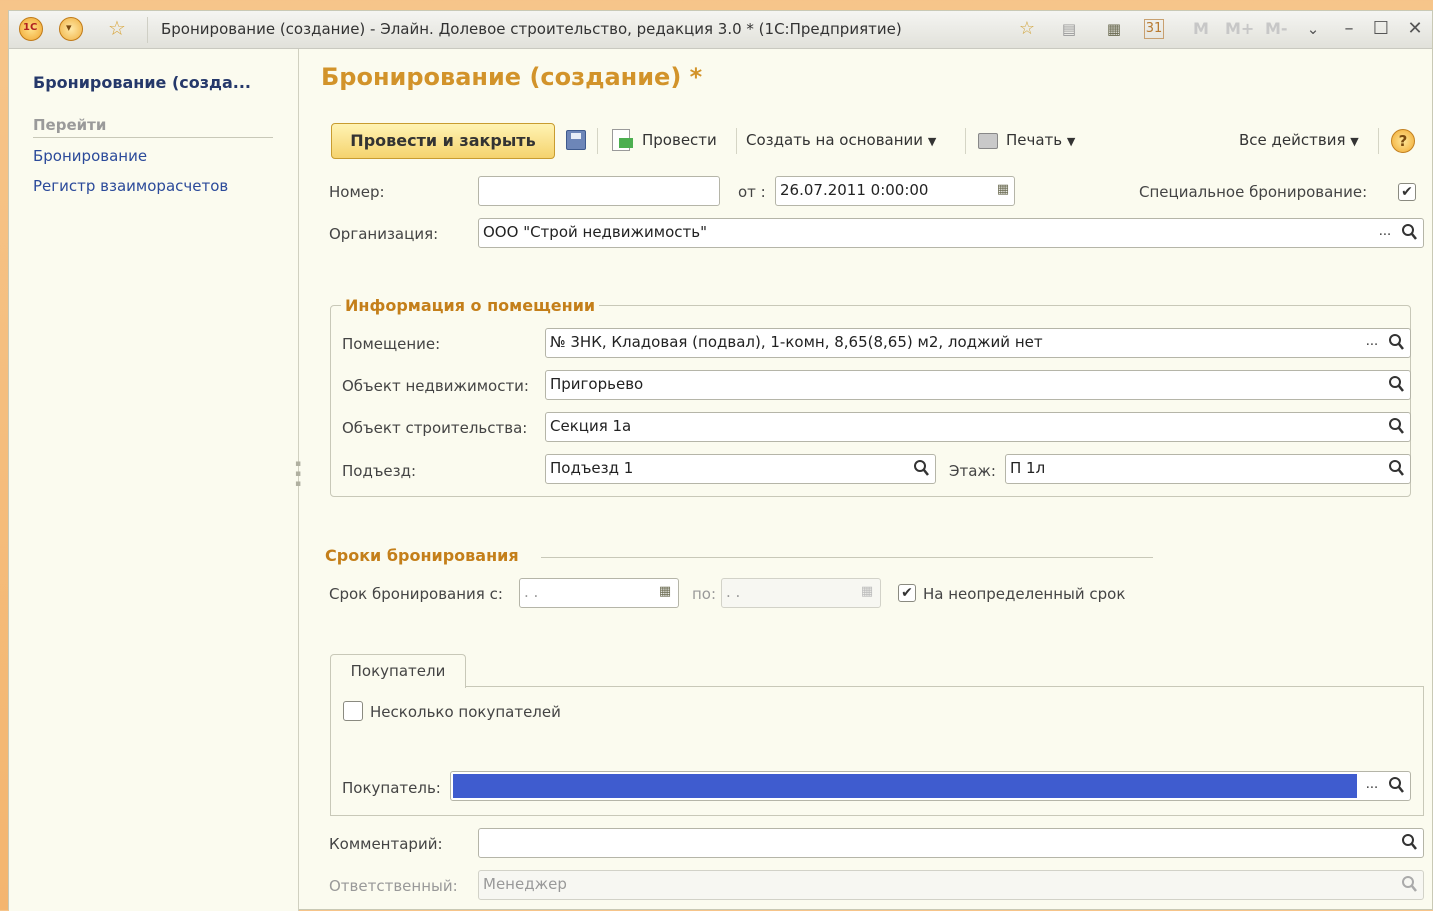 This screenshot has width=1433, height=911. I want to click on number-input, so click(599, 191).